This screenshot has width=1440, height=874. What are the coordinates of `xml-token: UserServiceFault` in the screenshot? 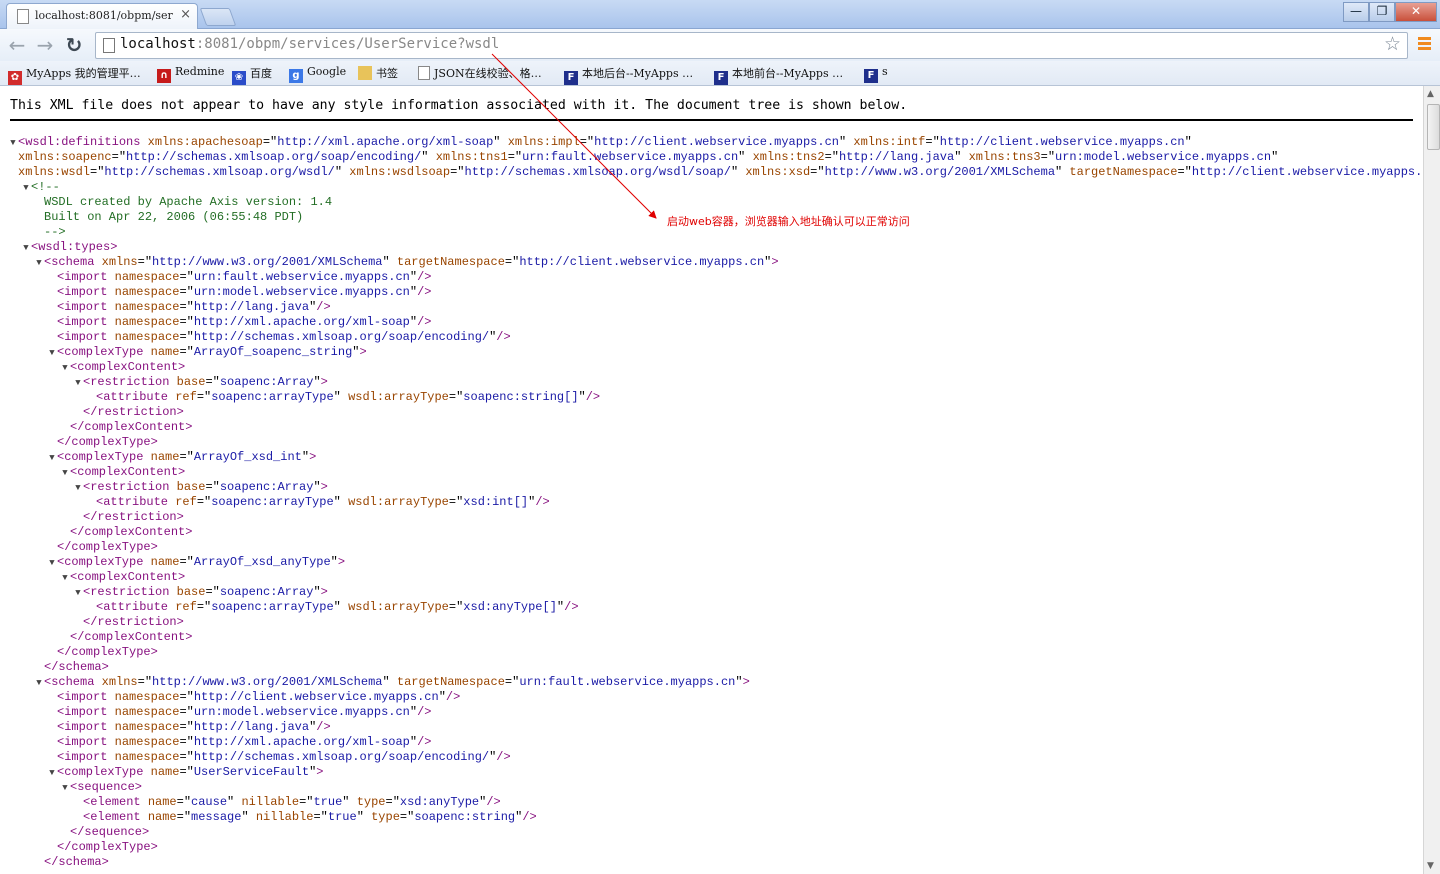 It's located at (251, 772).